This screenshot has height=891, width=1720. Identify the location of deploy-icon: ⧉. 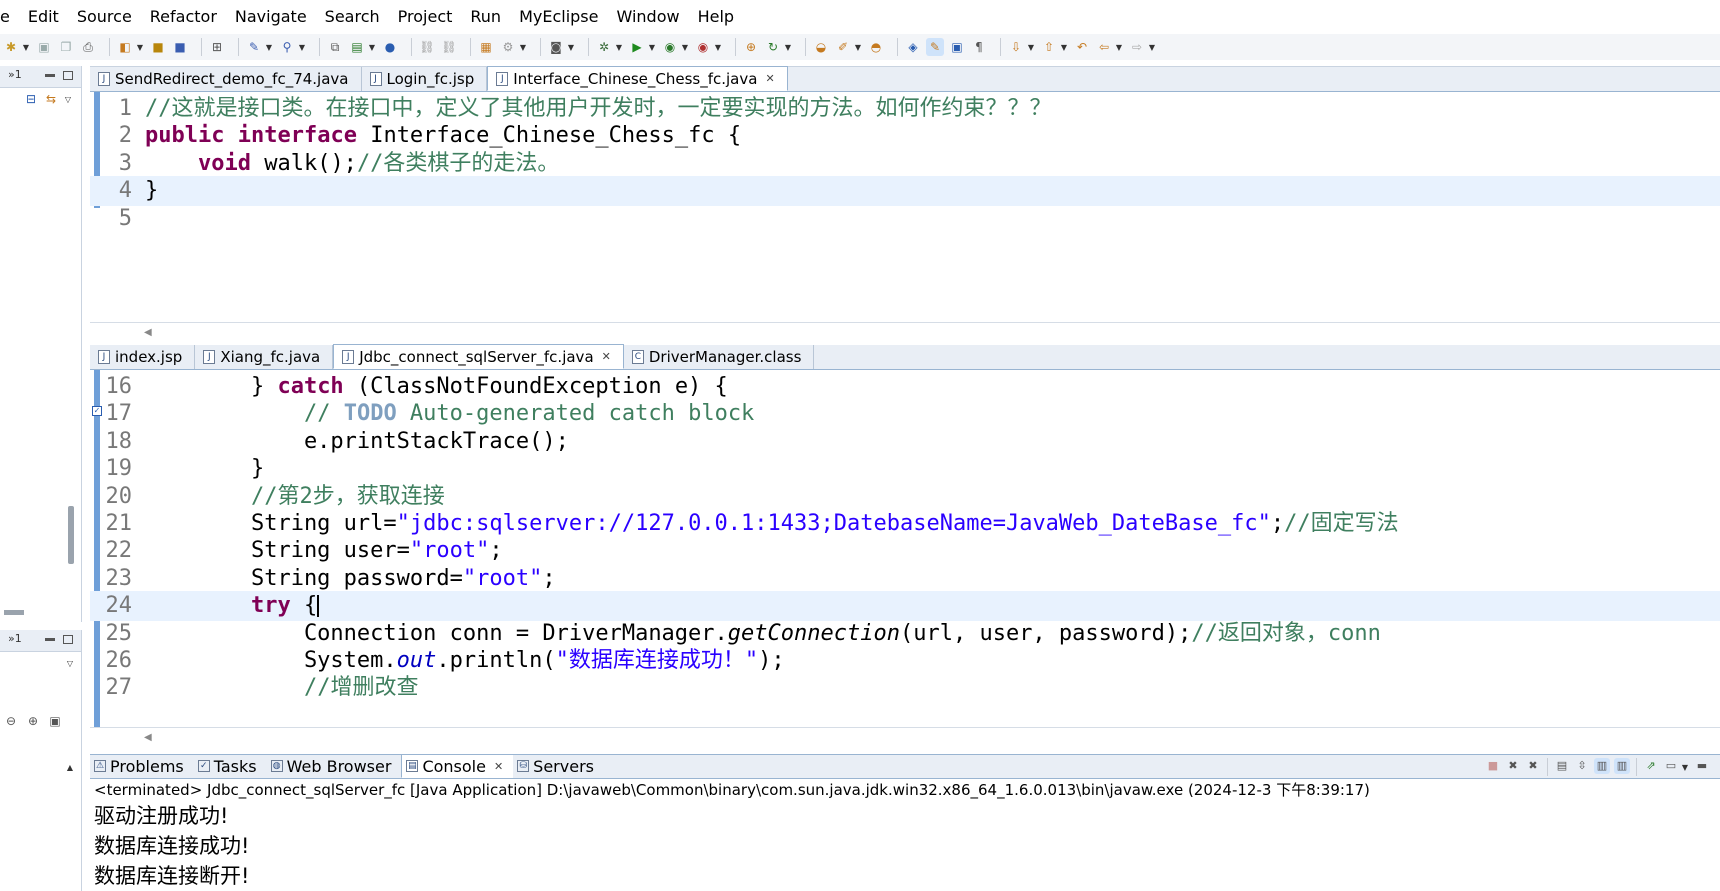
(335, 47).